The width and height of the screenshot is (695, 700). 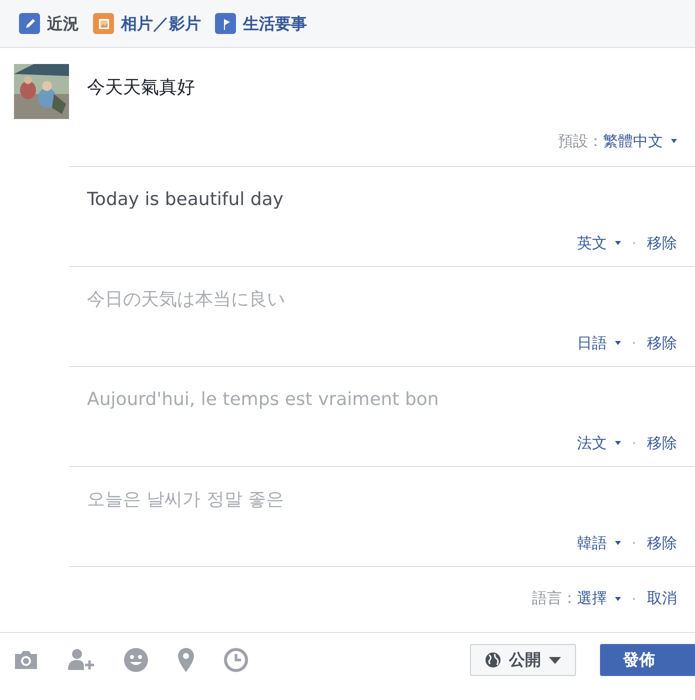 What do you see at coordinates (382, 199) in the screenshot?
I see `translation-field: Today is beautiful day` at bounding box center [382, 199].